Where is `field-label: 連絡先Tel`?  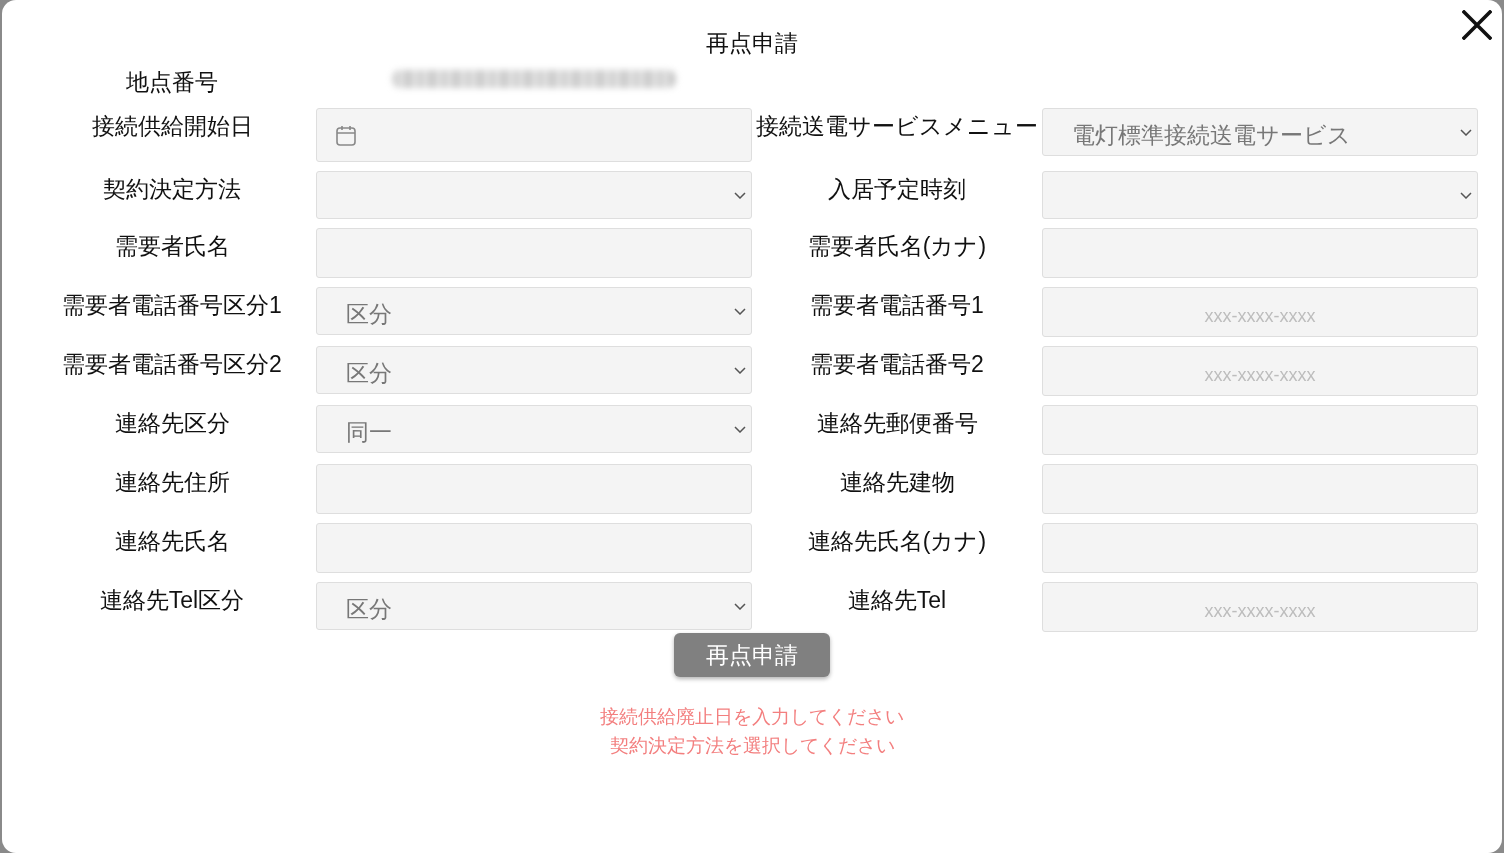 field-label: 連絡先Tel is located at coordinates (897, 600).